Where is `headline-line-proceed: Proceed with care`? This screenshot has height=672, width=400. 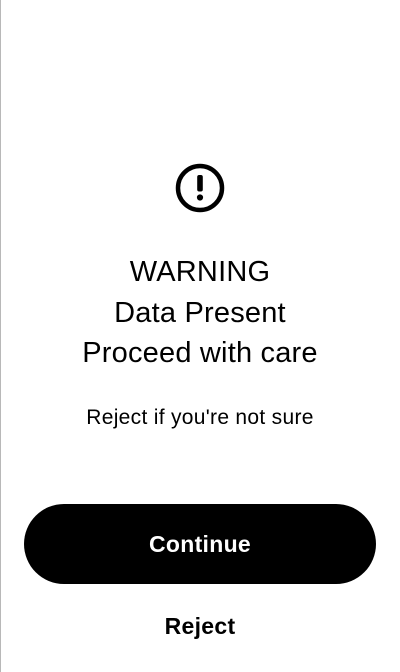 headline-line-proceed: Proceed with care is located at coordinates (200, 353).